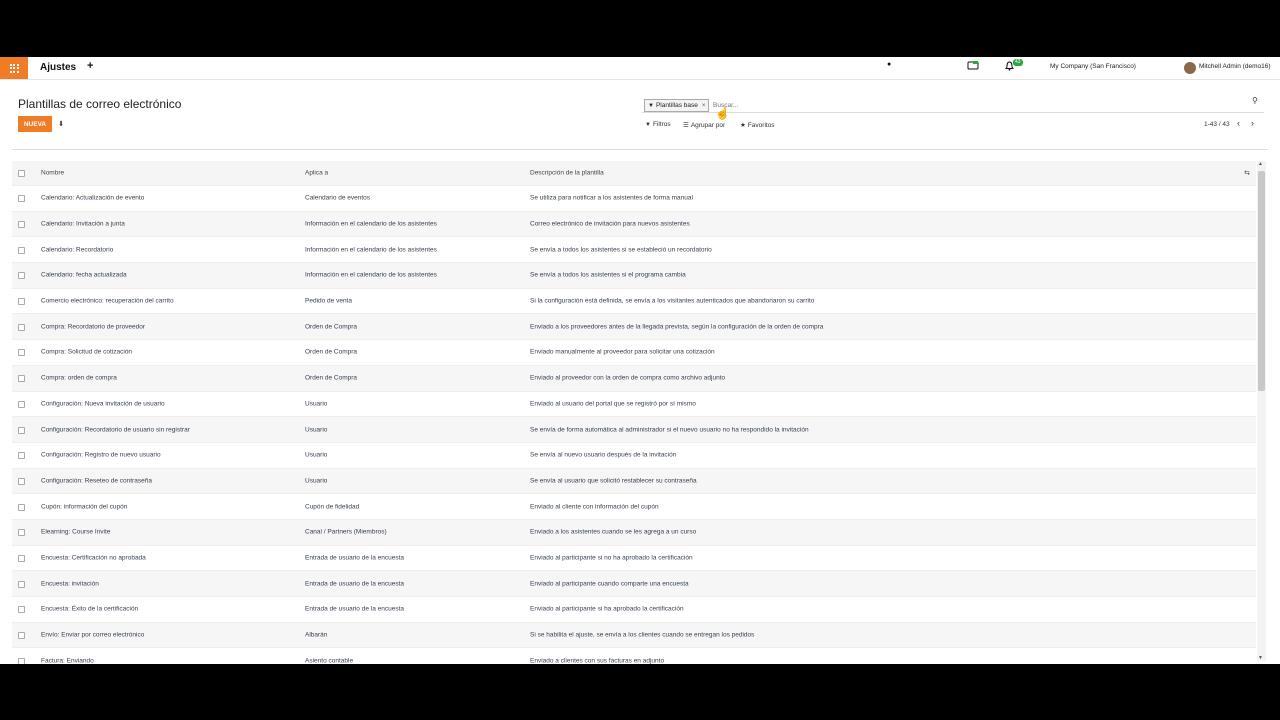 The width and height of the screenshot is (1280, 720). I want to click on search-input, so click(978, 105).